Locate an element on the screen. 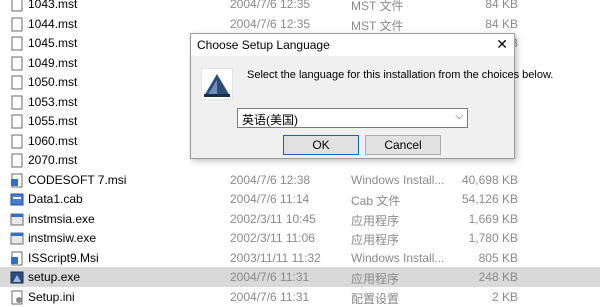 This screenshot has width=600, height=307. file-row: setup.exe 2004/7/6 11:31 应用程序 248 KB is located at coordinates (300, 277).